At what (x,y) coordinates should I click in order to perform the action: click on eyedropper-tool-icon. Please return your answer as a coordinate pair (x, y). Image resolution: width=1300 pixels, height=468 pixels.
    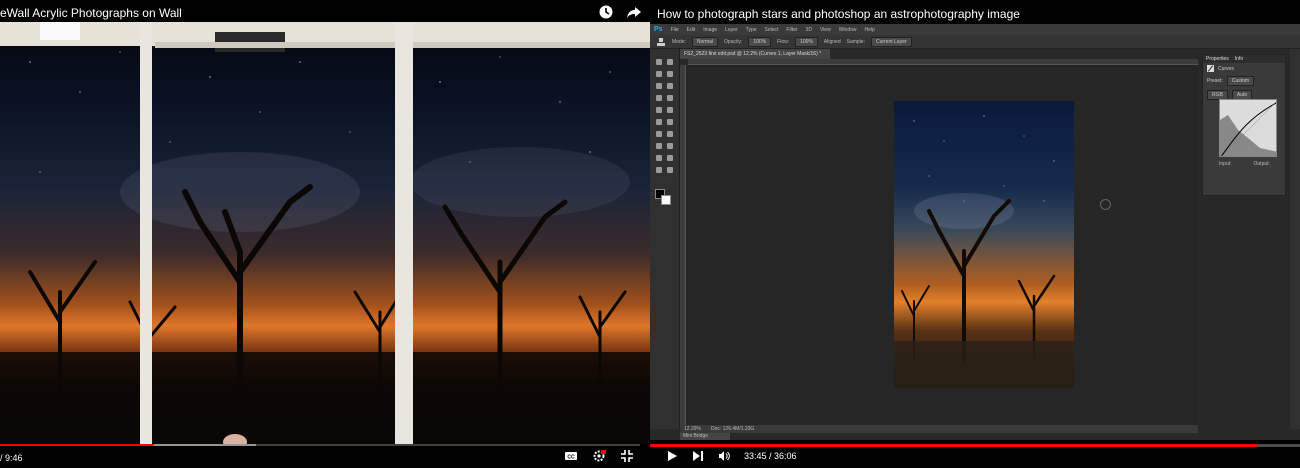
    Looking at the image, I should click on (670, 86).